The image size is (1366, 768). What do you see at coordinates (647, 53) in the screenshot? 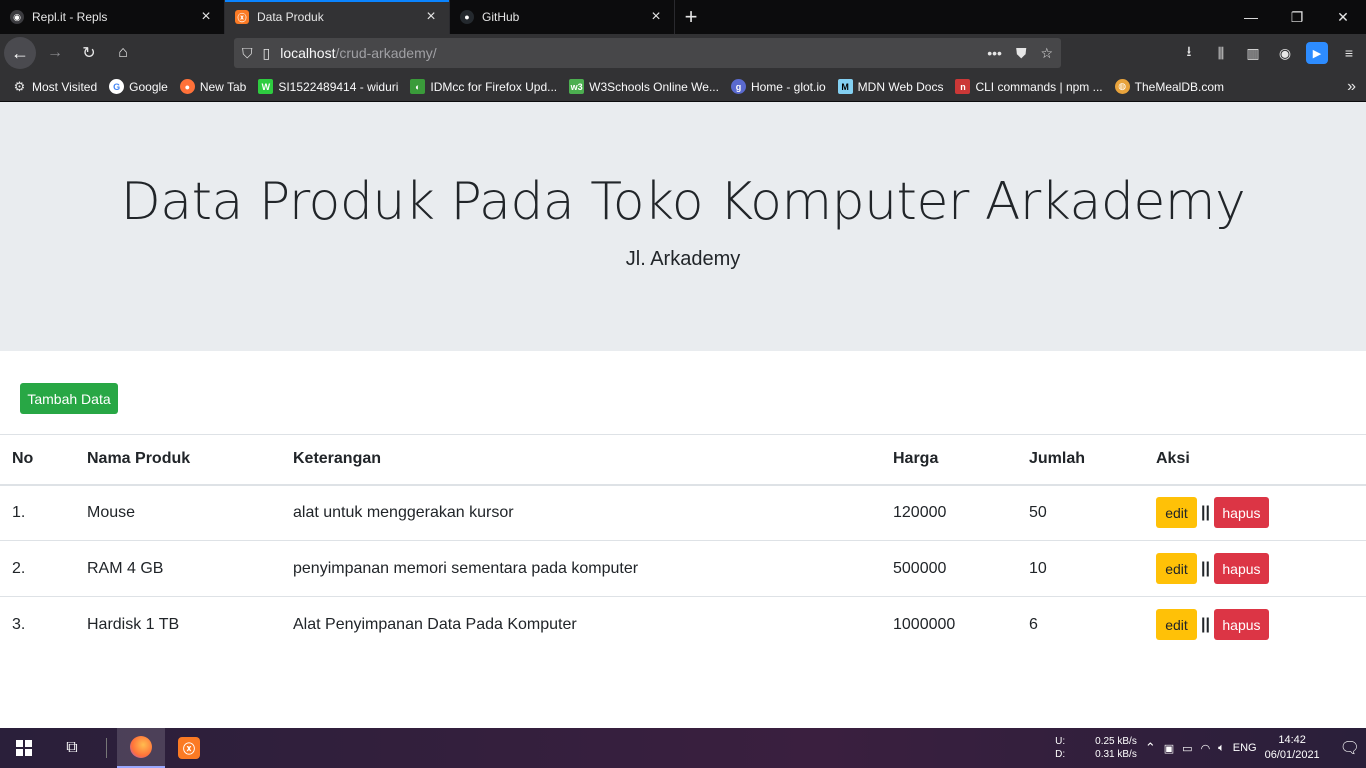
I see `url-bar: ⛉ ▯ localhost/crud-arkademy/ ••• ⛊ ☆` at bounding box center [647, 53].